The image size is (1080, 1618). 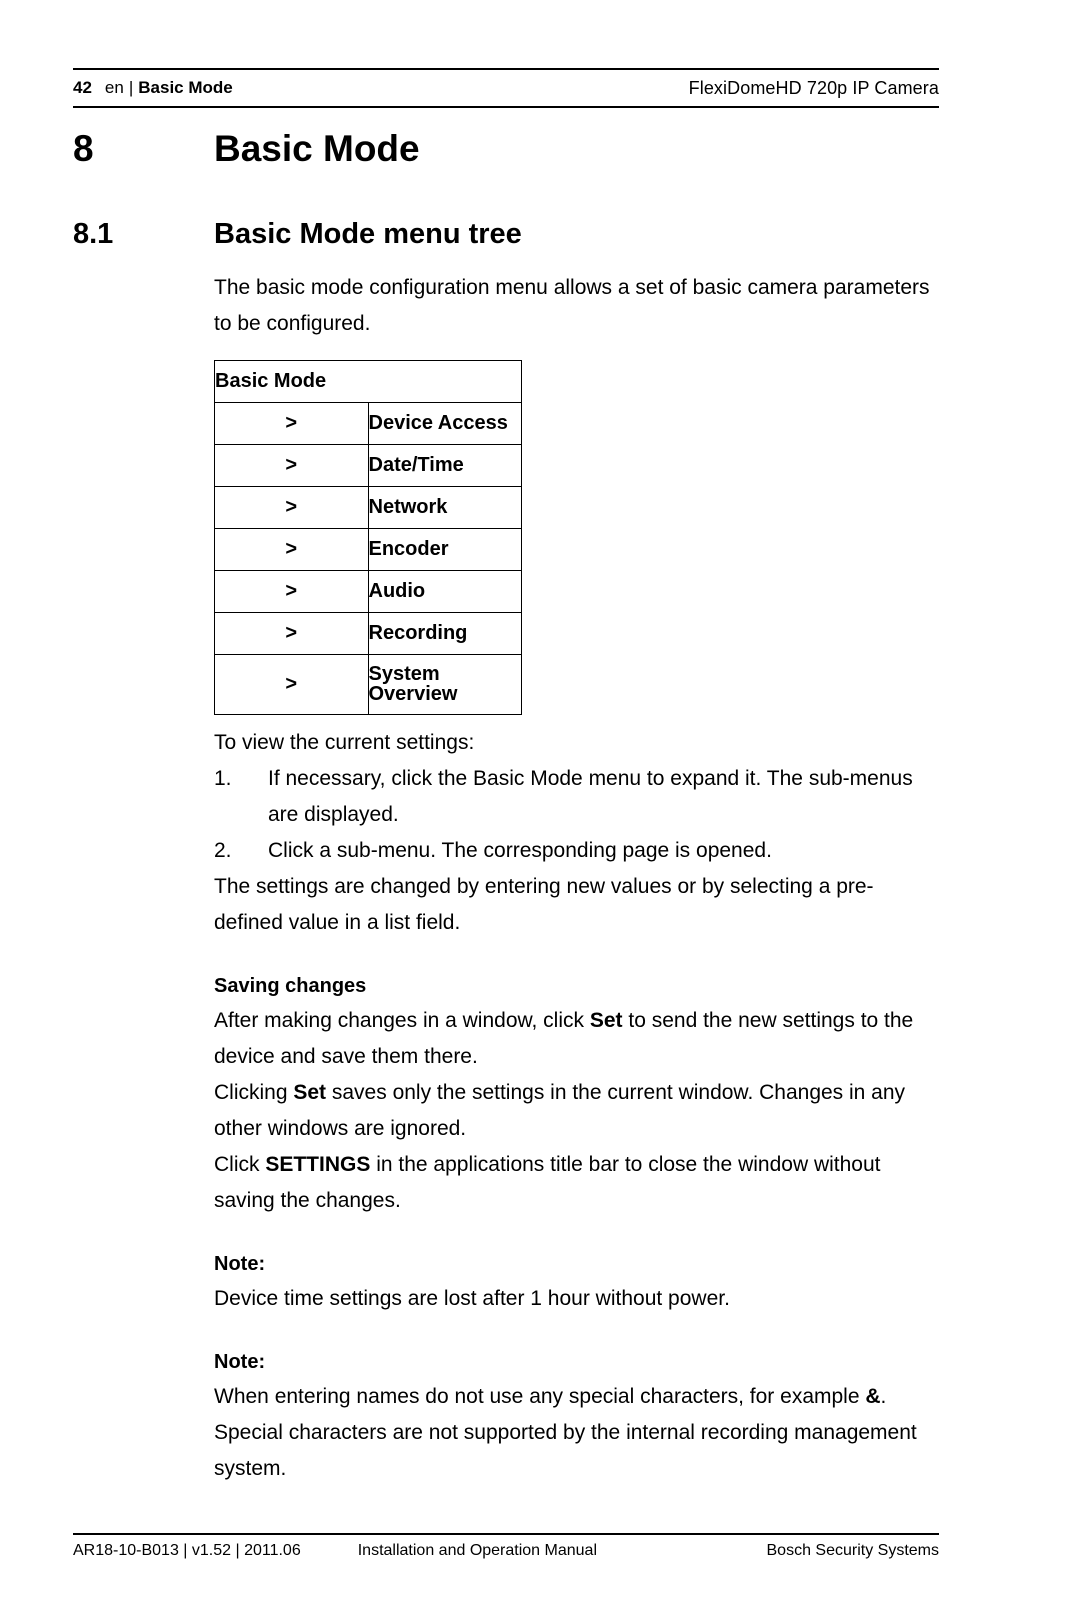 What do you see at coordinates (82, 87) in the screenshot?
I see `page-number: 42` at bounding box center [82, 87].